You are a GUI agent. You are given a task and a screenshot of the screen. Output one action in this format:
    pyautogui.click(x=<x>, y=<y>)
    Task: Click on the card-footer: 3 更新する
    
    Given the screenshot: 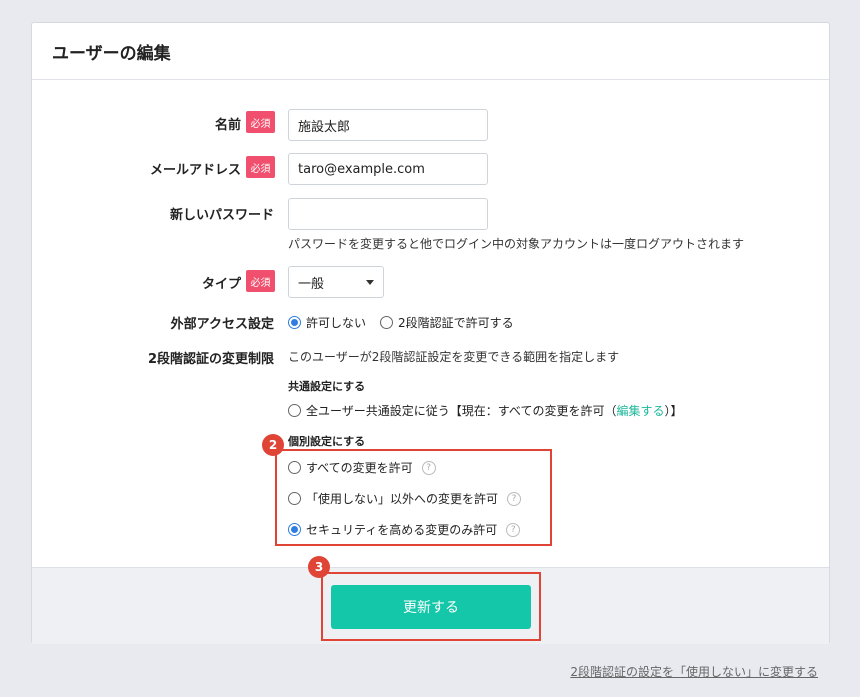 What is the action you would take?
    pyautogui.click(x=430, y=600)
    